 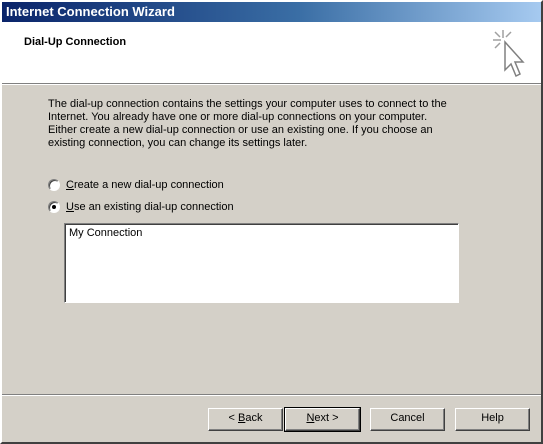 I want to click on window-title: Internet Connection Wizard, so click(x=90, y=11).